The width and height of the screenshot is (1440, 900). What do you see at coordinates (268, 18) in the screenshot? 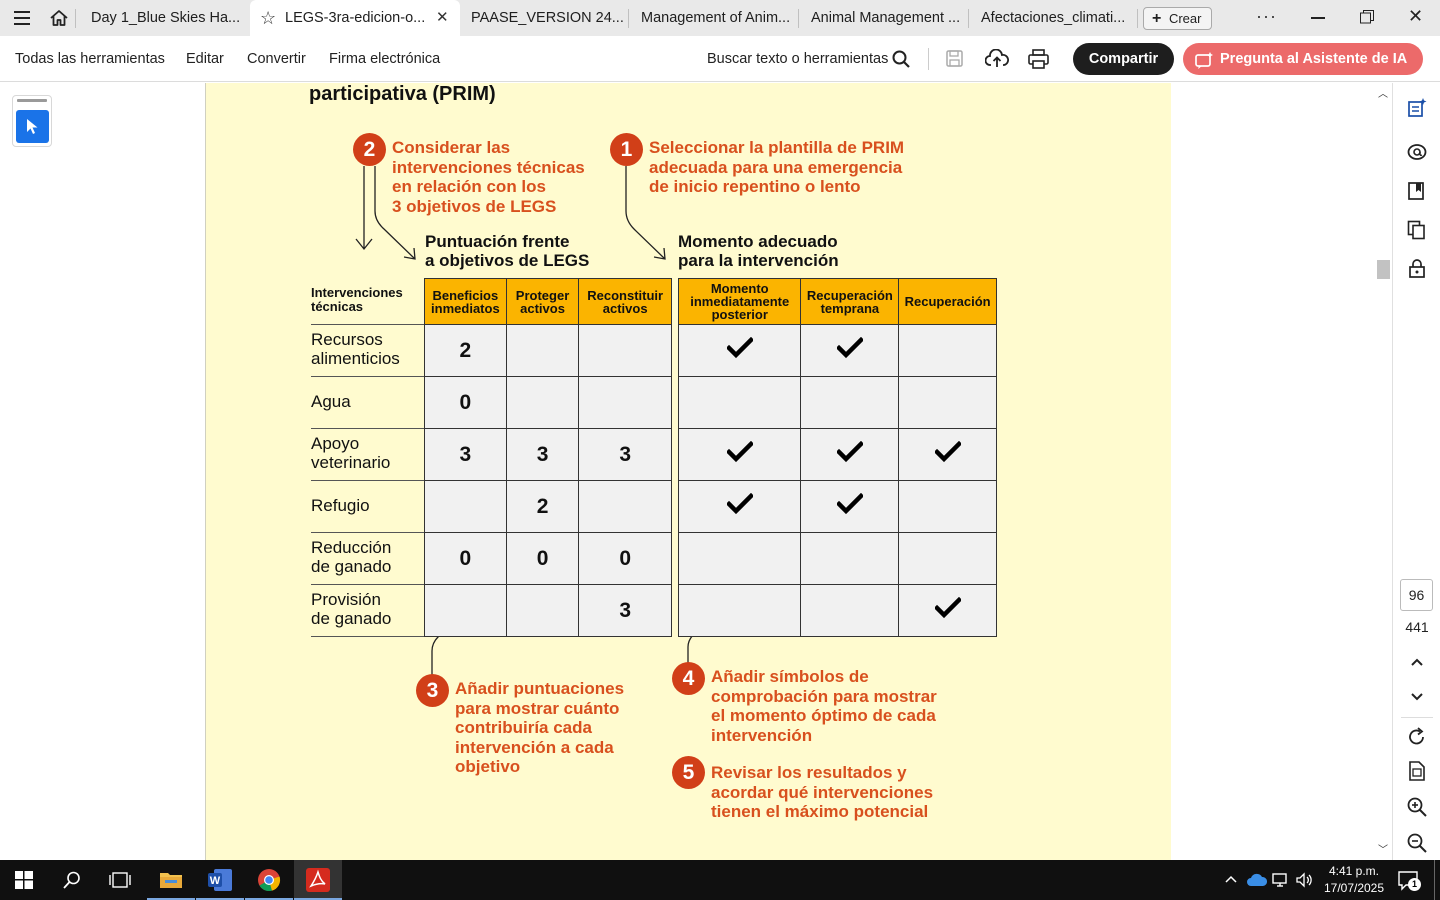
I see `star-icon: ☆` at bounding box center [268, 18].